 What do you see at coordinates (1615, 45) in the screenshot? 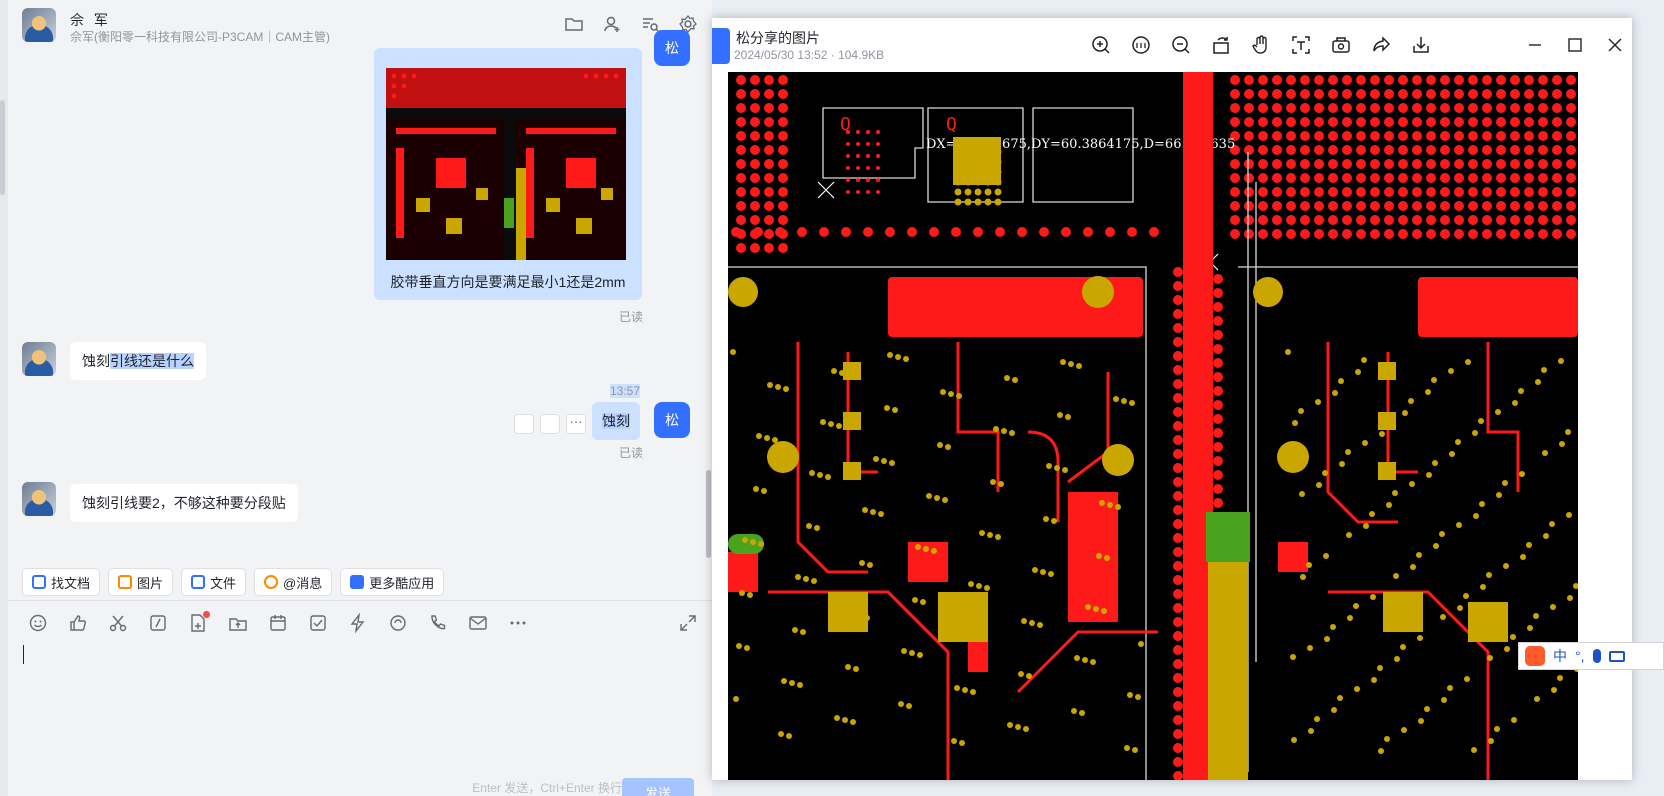
I see `close-icon` at bounding box center [1615, 45].